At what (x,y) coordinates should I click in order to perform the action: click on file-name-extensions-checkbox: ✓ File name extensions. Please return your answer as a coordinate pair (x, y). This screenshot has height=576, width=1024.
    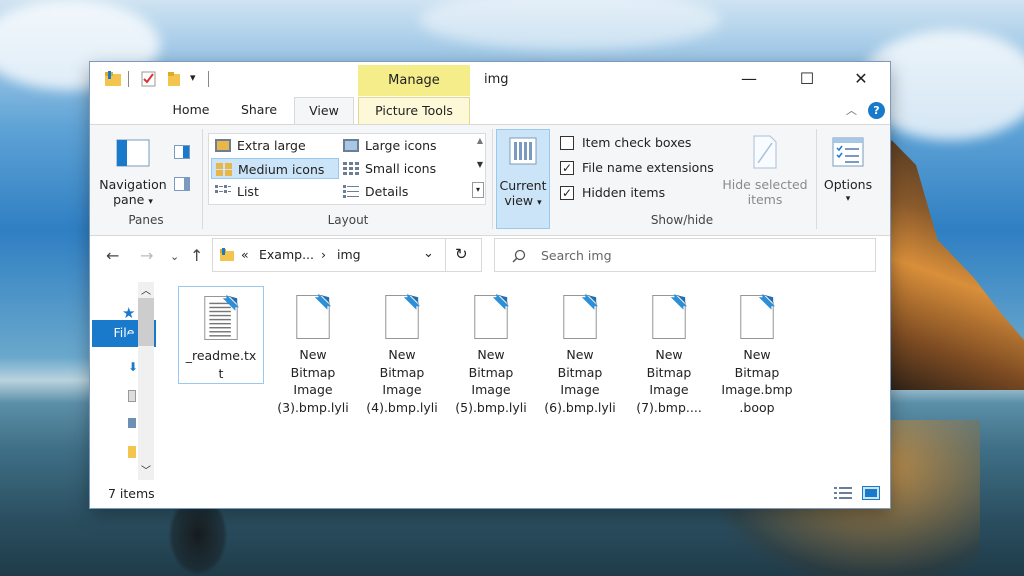
    Looking at the image, I should click on (637, 168).